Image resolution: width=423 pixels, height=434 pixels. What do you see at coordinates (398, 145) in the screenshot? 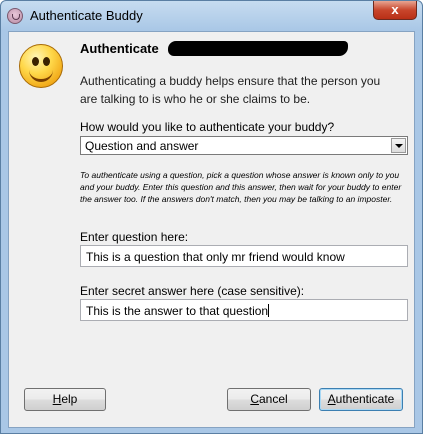
I see `chevron-down-icon` at bounding box center [398, 145].